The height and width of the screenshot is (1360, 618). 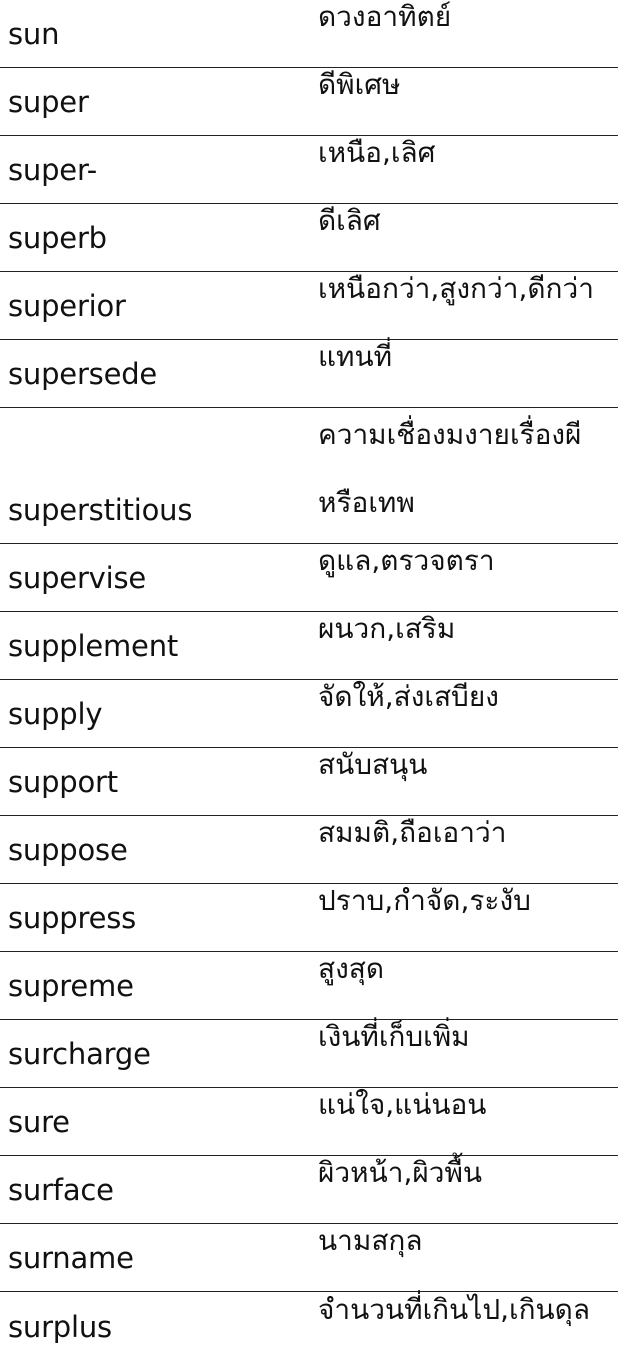 I want to click on english-word: supplement, so click(x=93, y=646).